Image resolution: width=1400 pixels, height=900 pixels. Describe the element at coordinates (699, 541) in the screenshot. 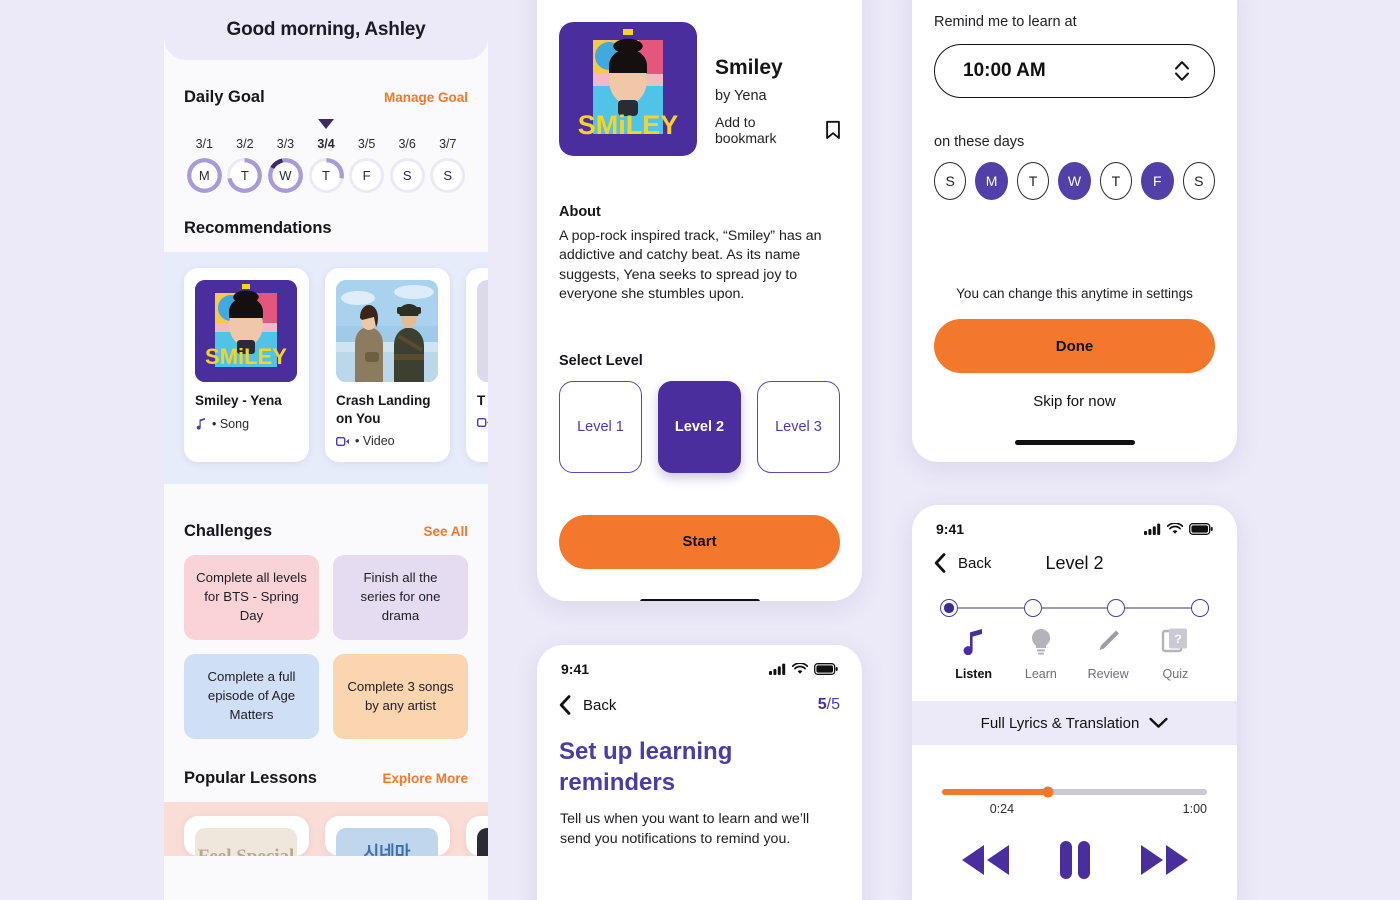

I see `start-button: Start` at that location.